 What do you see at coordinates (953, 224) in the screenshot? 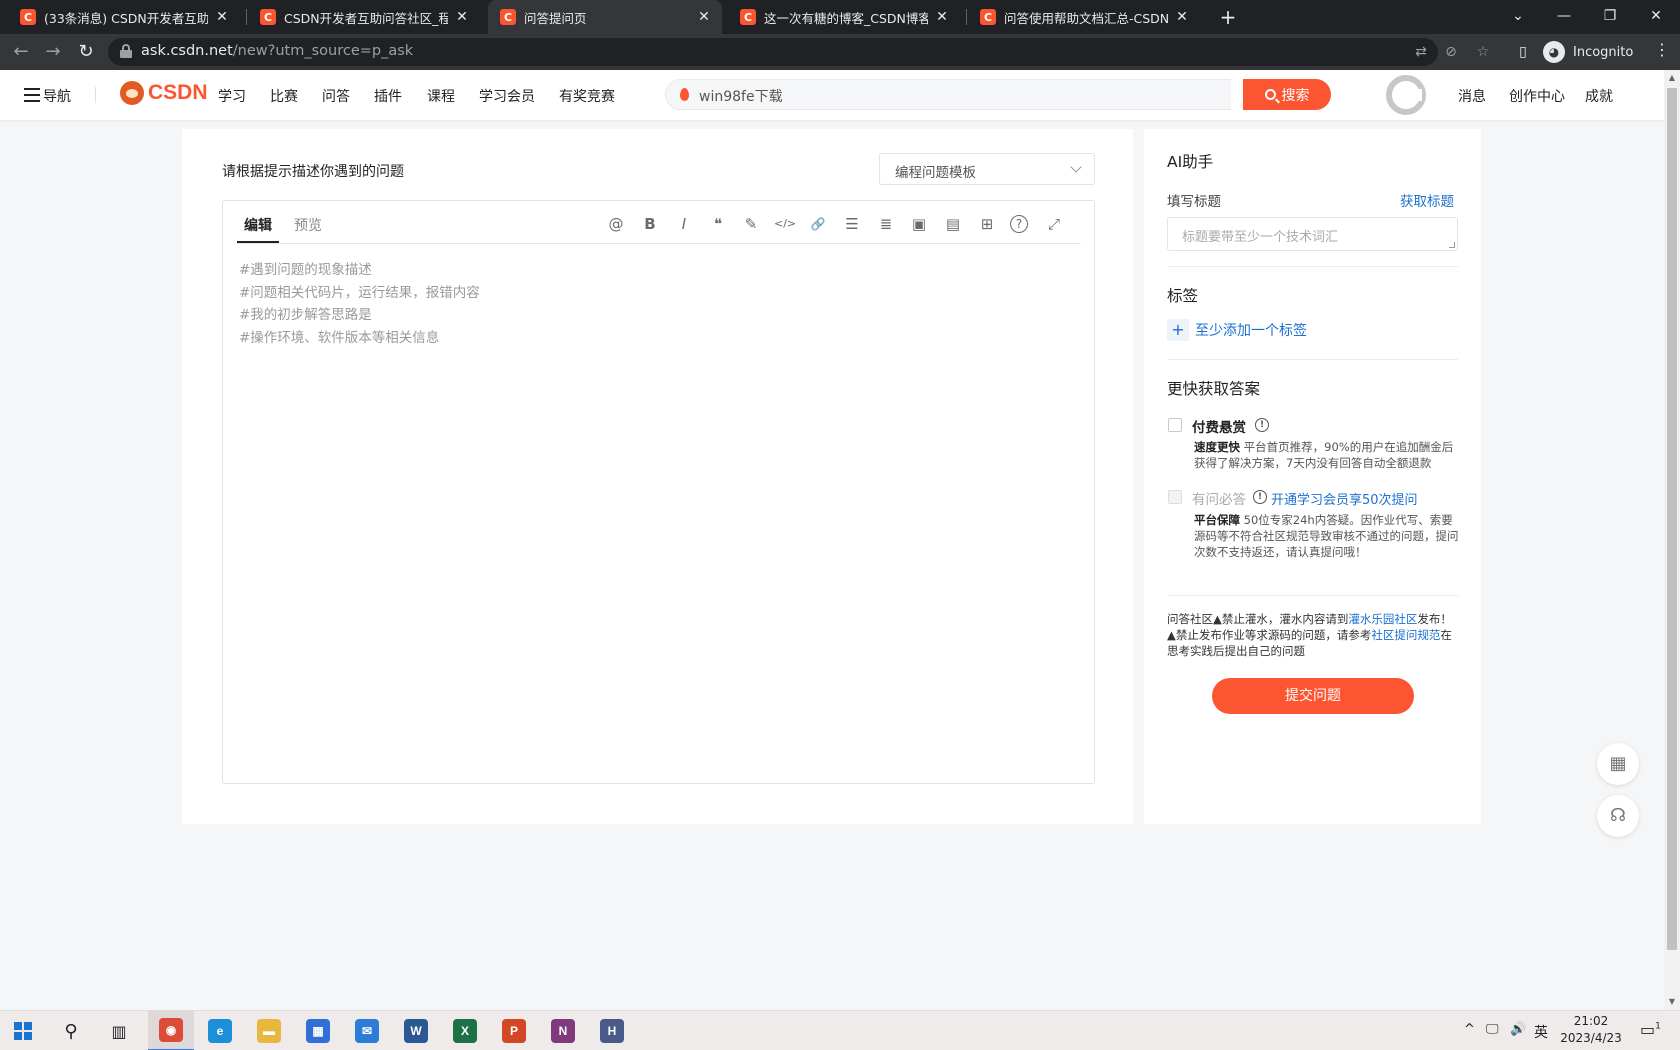
I see `task-list-icon: ▤` at bounding box center [953, 224].